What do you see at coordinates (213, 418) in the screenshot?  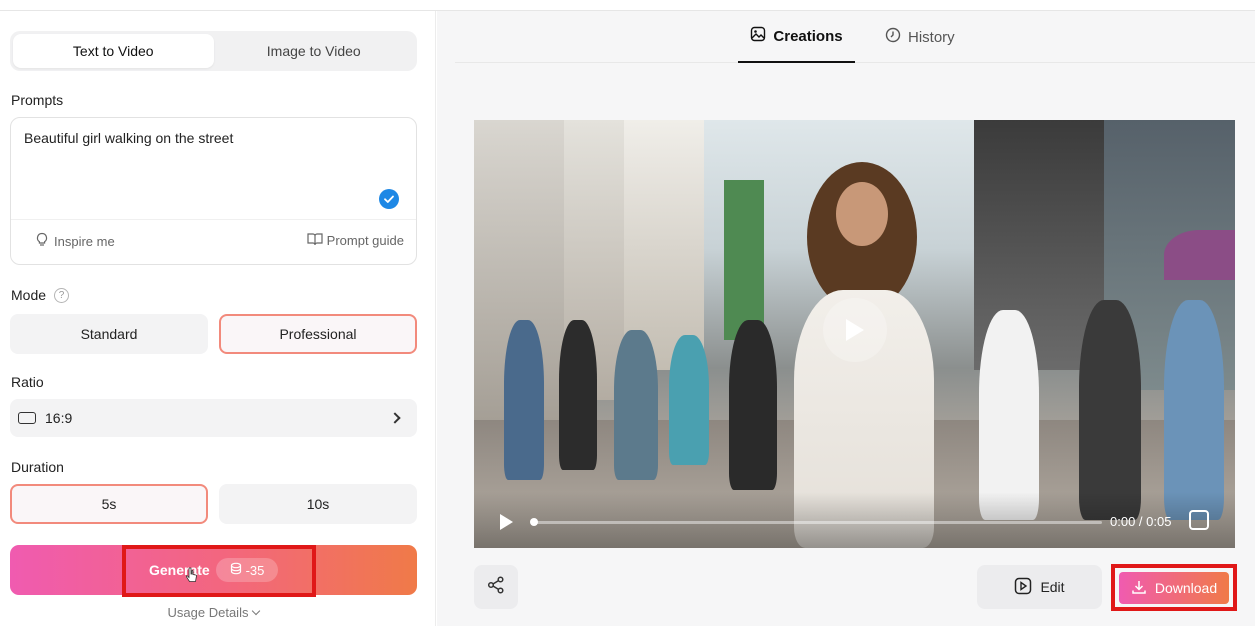 I see `ratio-selector: 16:9` at bounding box center [213, 418].